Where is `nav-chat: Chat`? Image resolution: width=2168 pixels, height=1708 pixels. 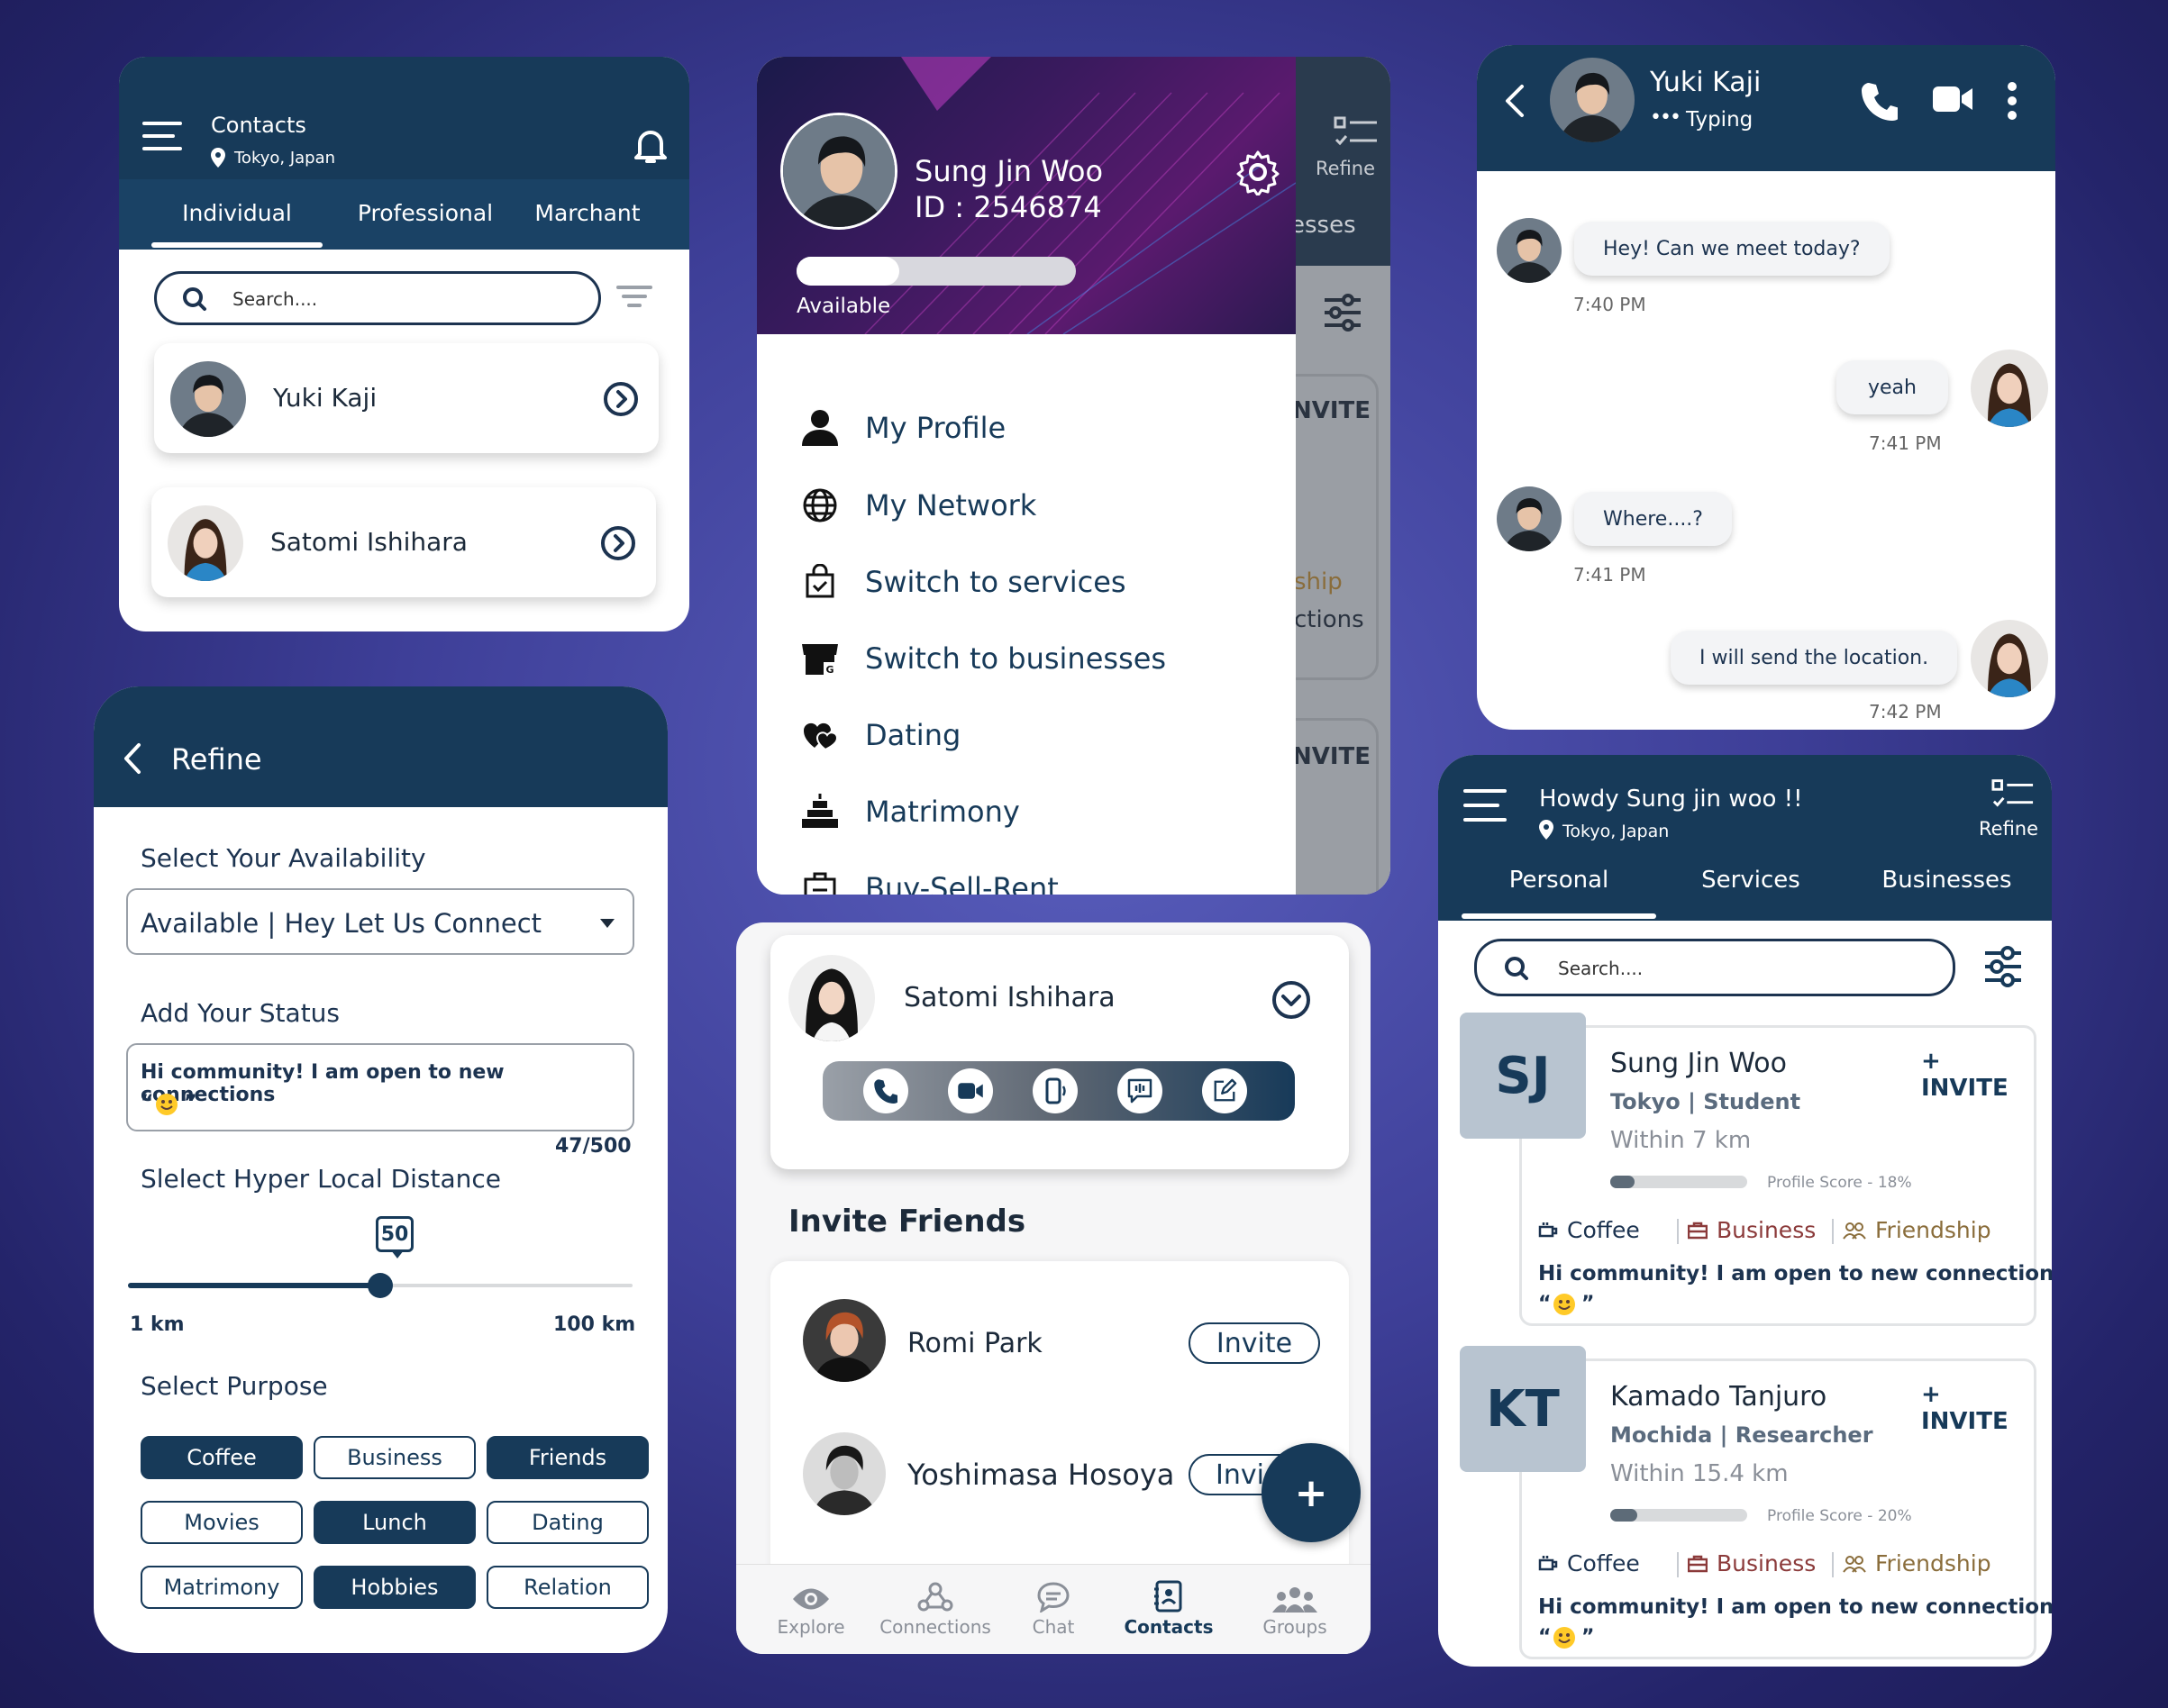
nav-chat: Chat is located at coordinates (1053, 1610).